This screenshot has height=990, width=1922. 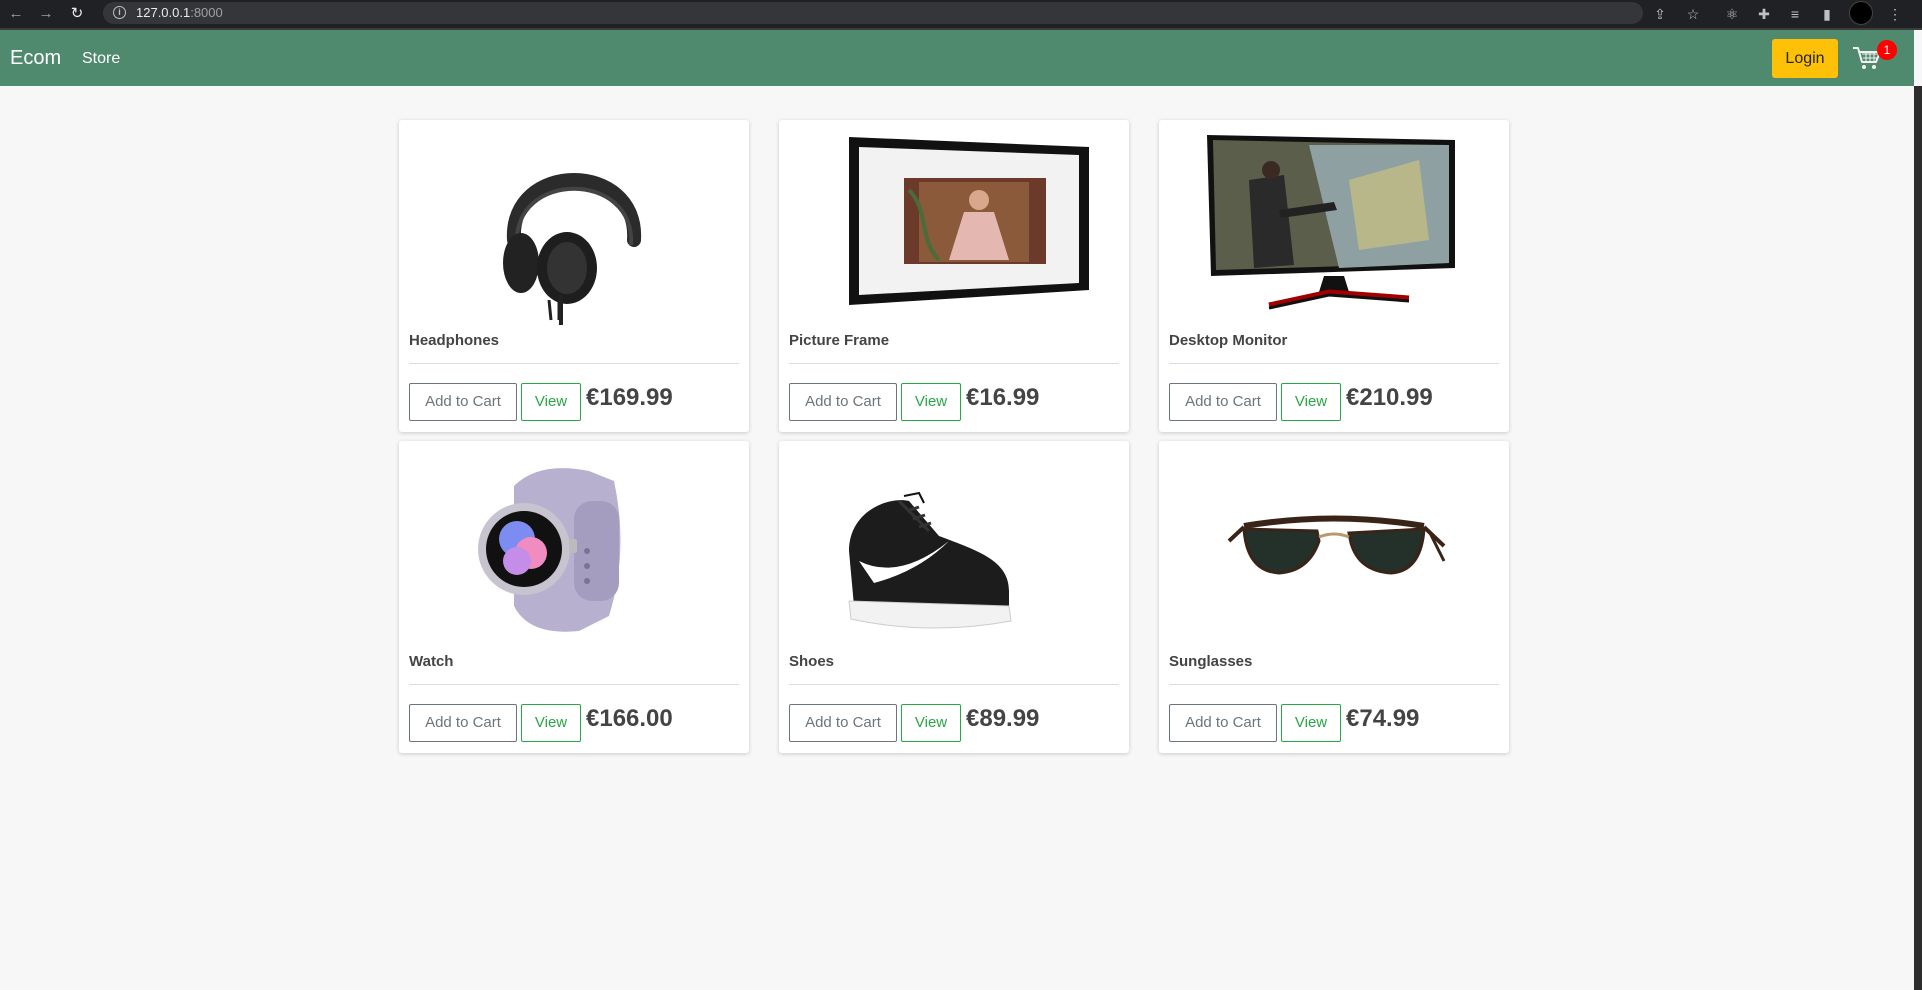 What do you see at coordinates (969, 221) in the screenshot?
I see `picture-frame-image` at bounding box center [969, 221].